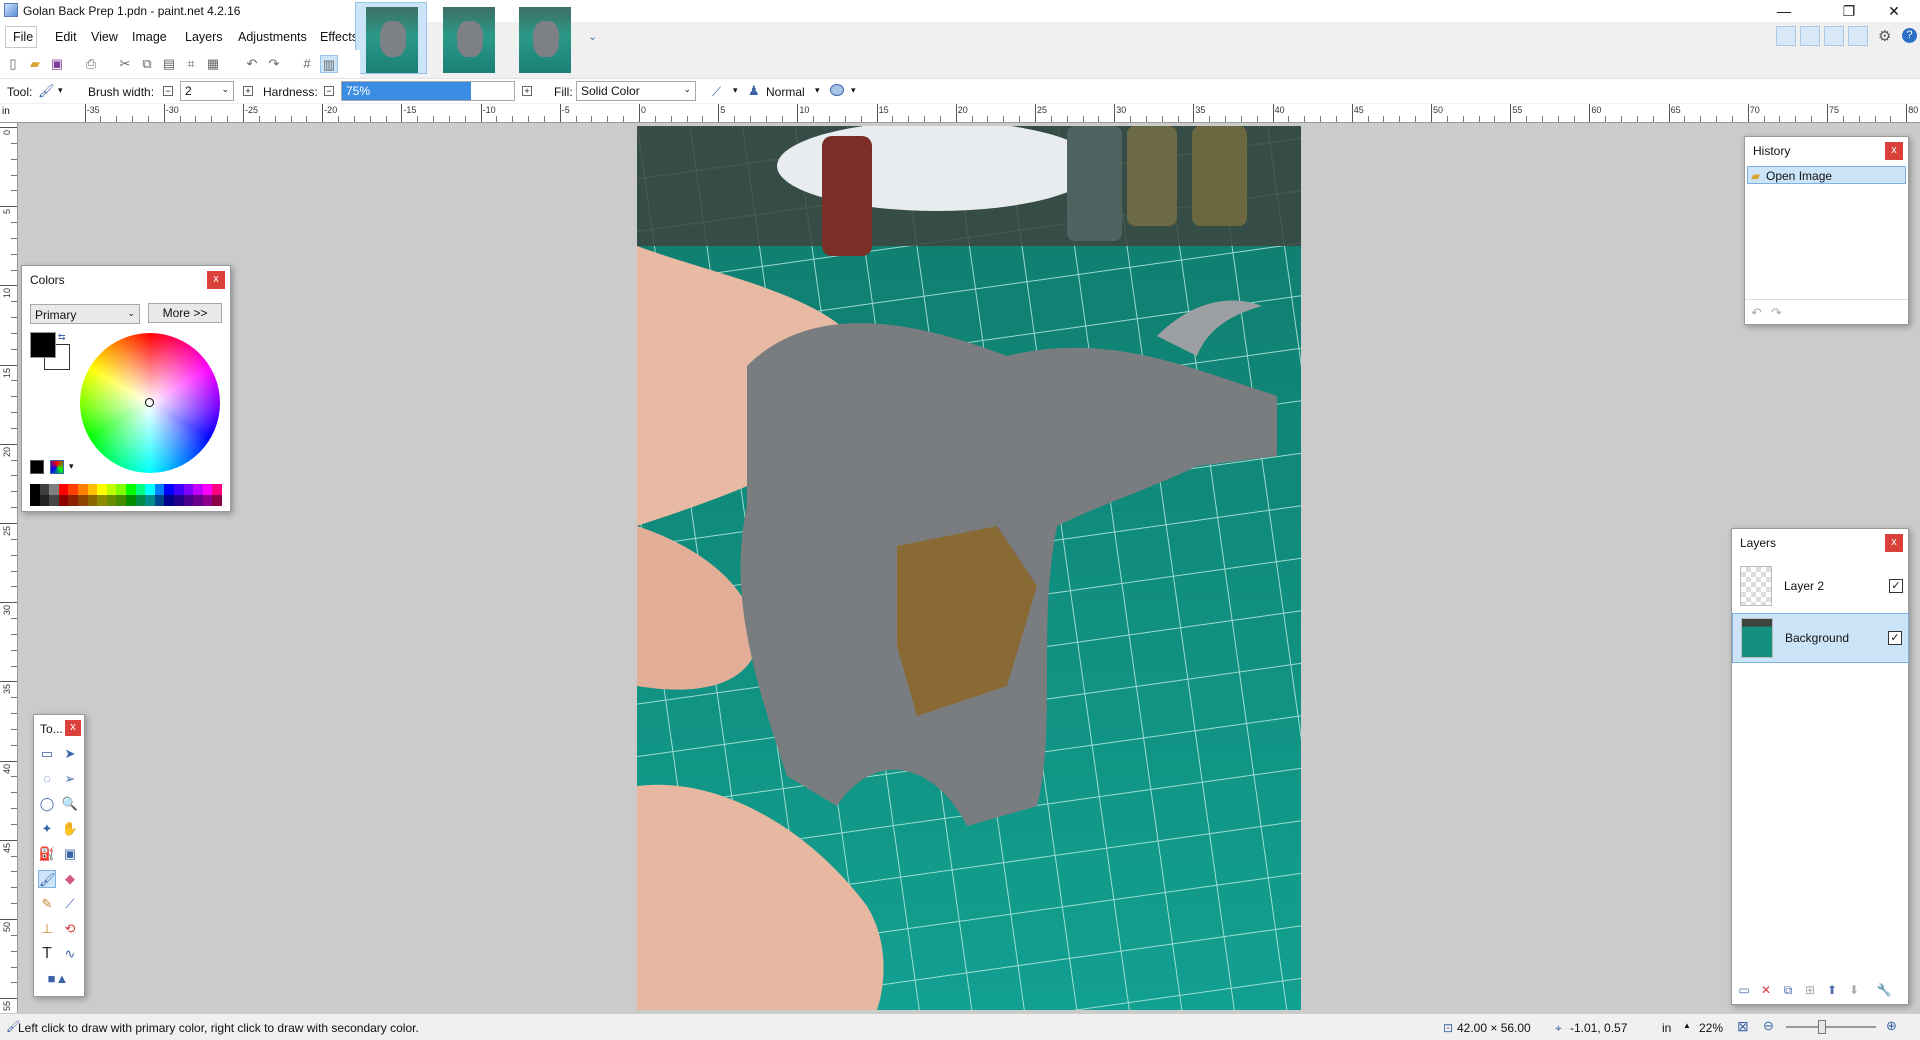  I want to click on zoom-to-window-icon: ⊠, so click(1743, 1026).